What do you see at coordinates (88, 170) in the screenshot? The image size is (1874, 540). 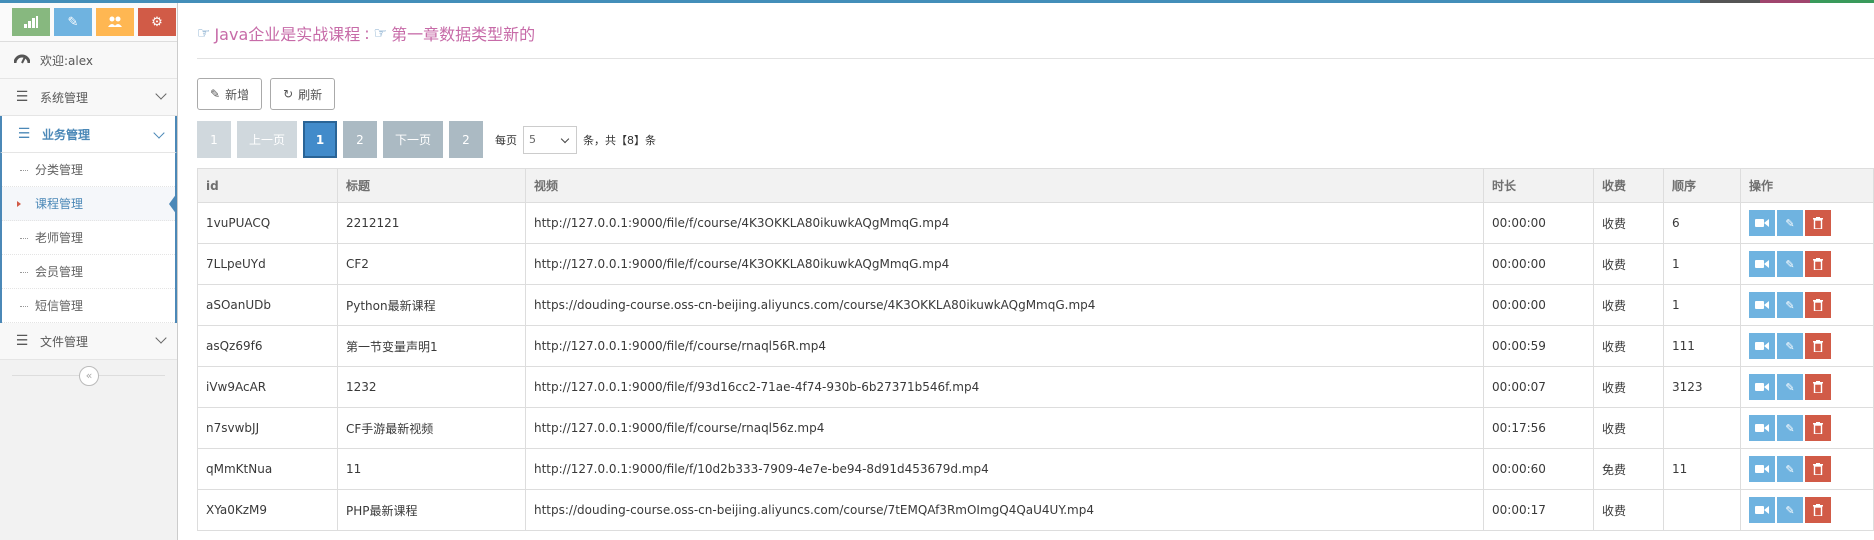 I see `sidebar-item-category: 分类管理` at bounding box center [88, 170].